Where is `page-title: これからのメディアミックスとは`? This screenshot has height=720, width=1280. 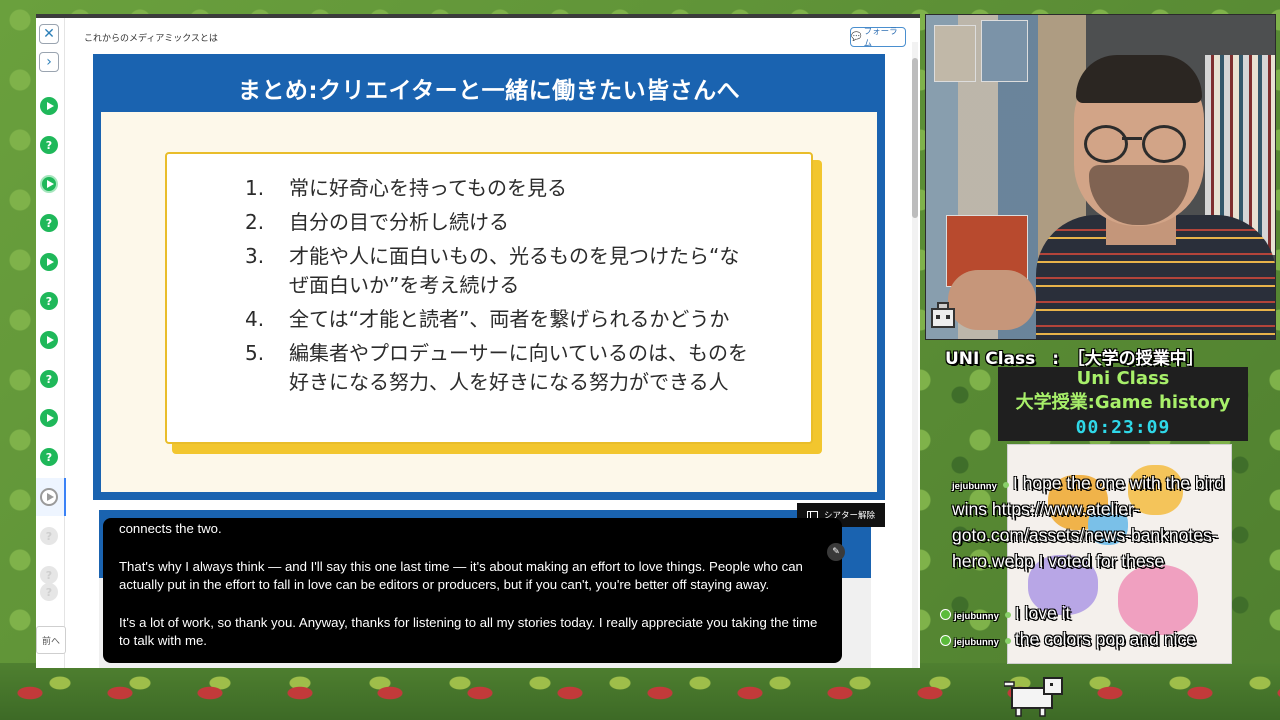
page-title: これからのメディアミックスとは is located at coordinates (151, 39).